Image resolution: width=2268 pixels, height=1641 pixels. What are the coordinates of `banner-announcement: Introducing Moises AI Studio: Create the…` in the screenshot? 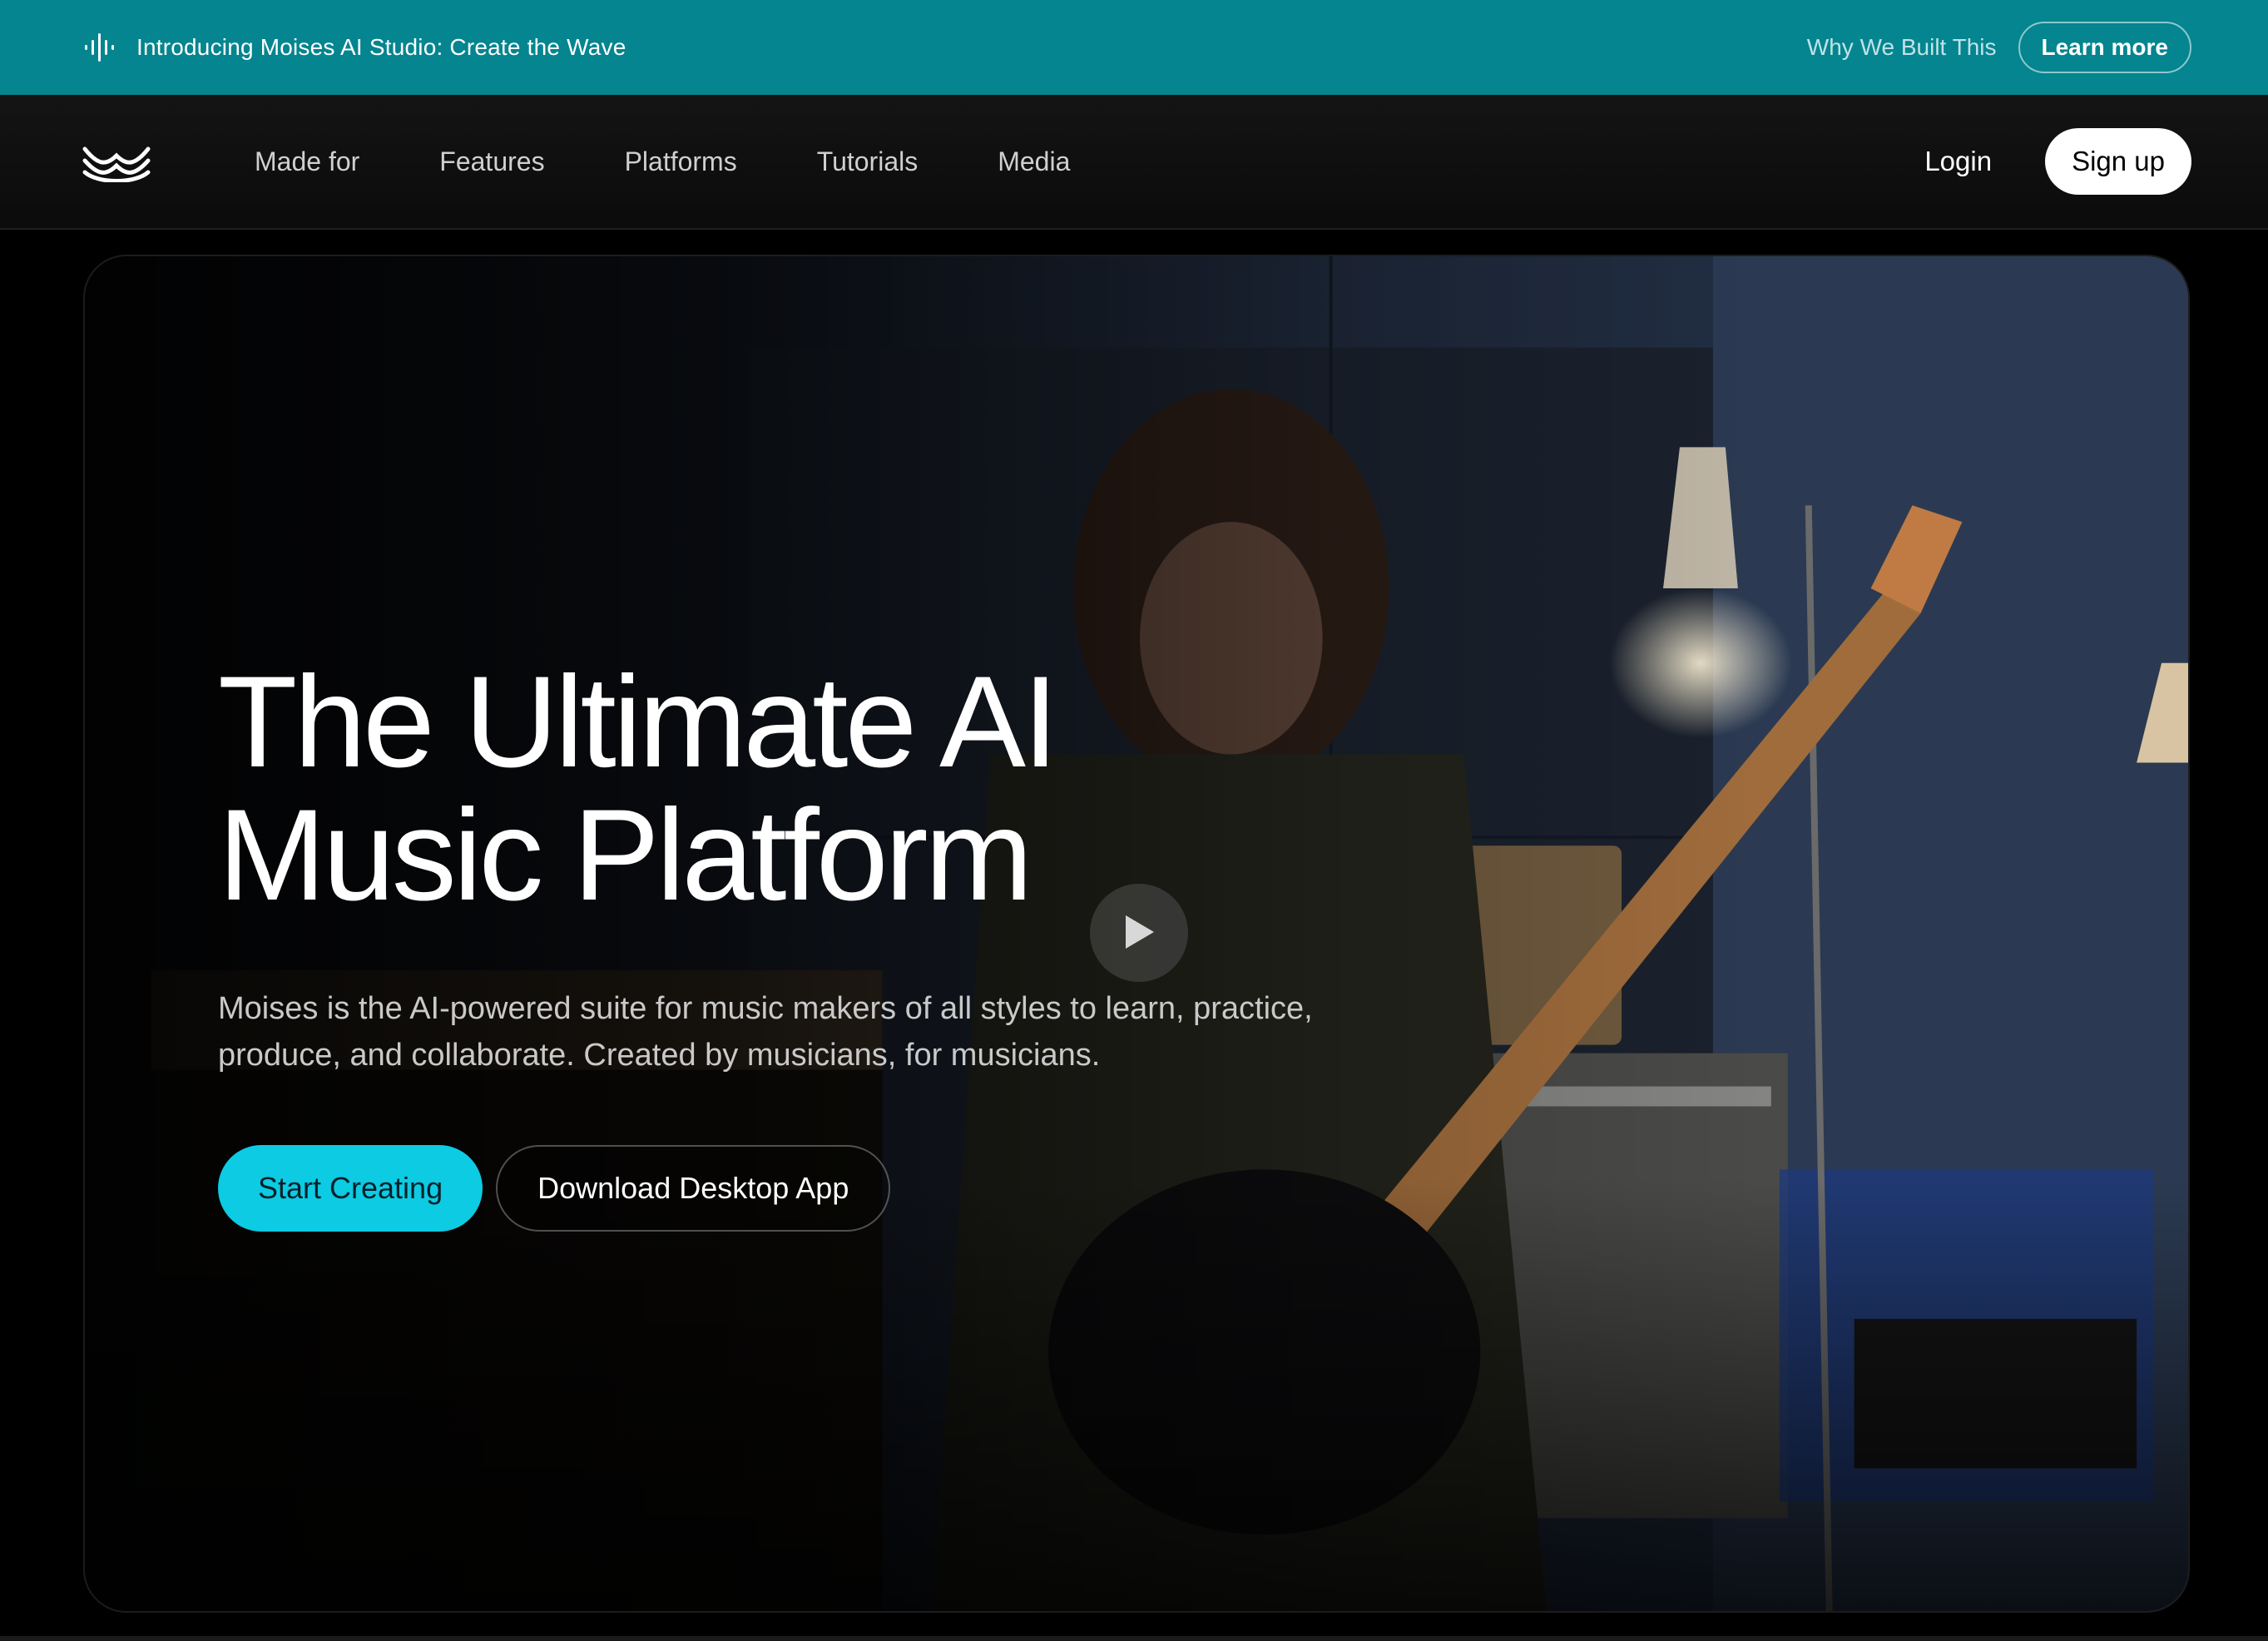 It's located at (354, 47).